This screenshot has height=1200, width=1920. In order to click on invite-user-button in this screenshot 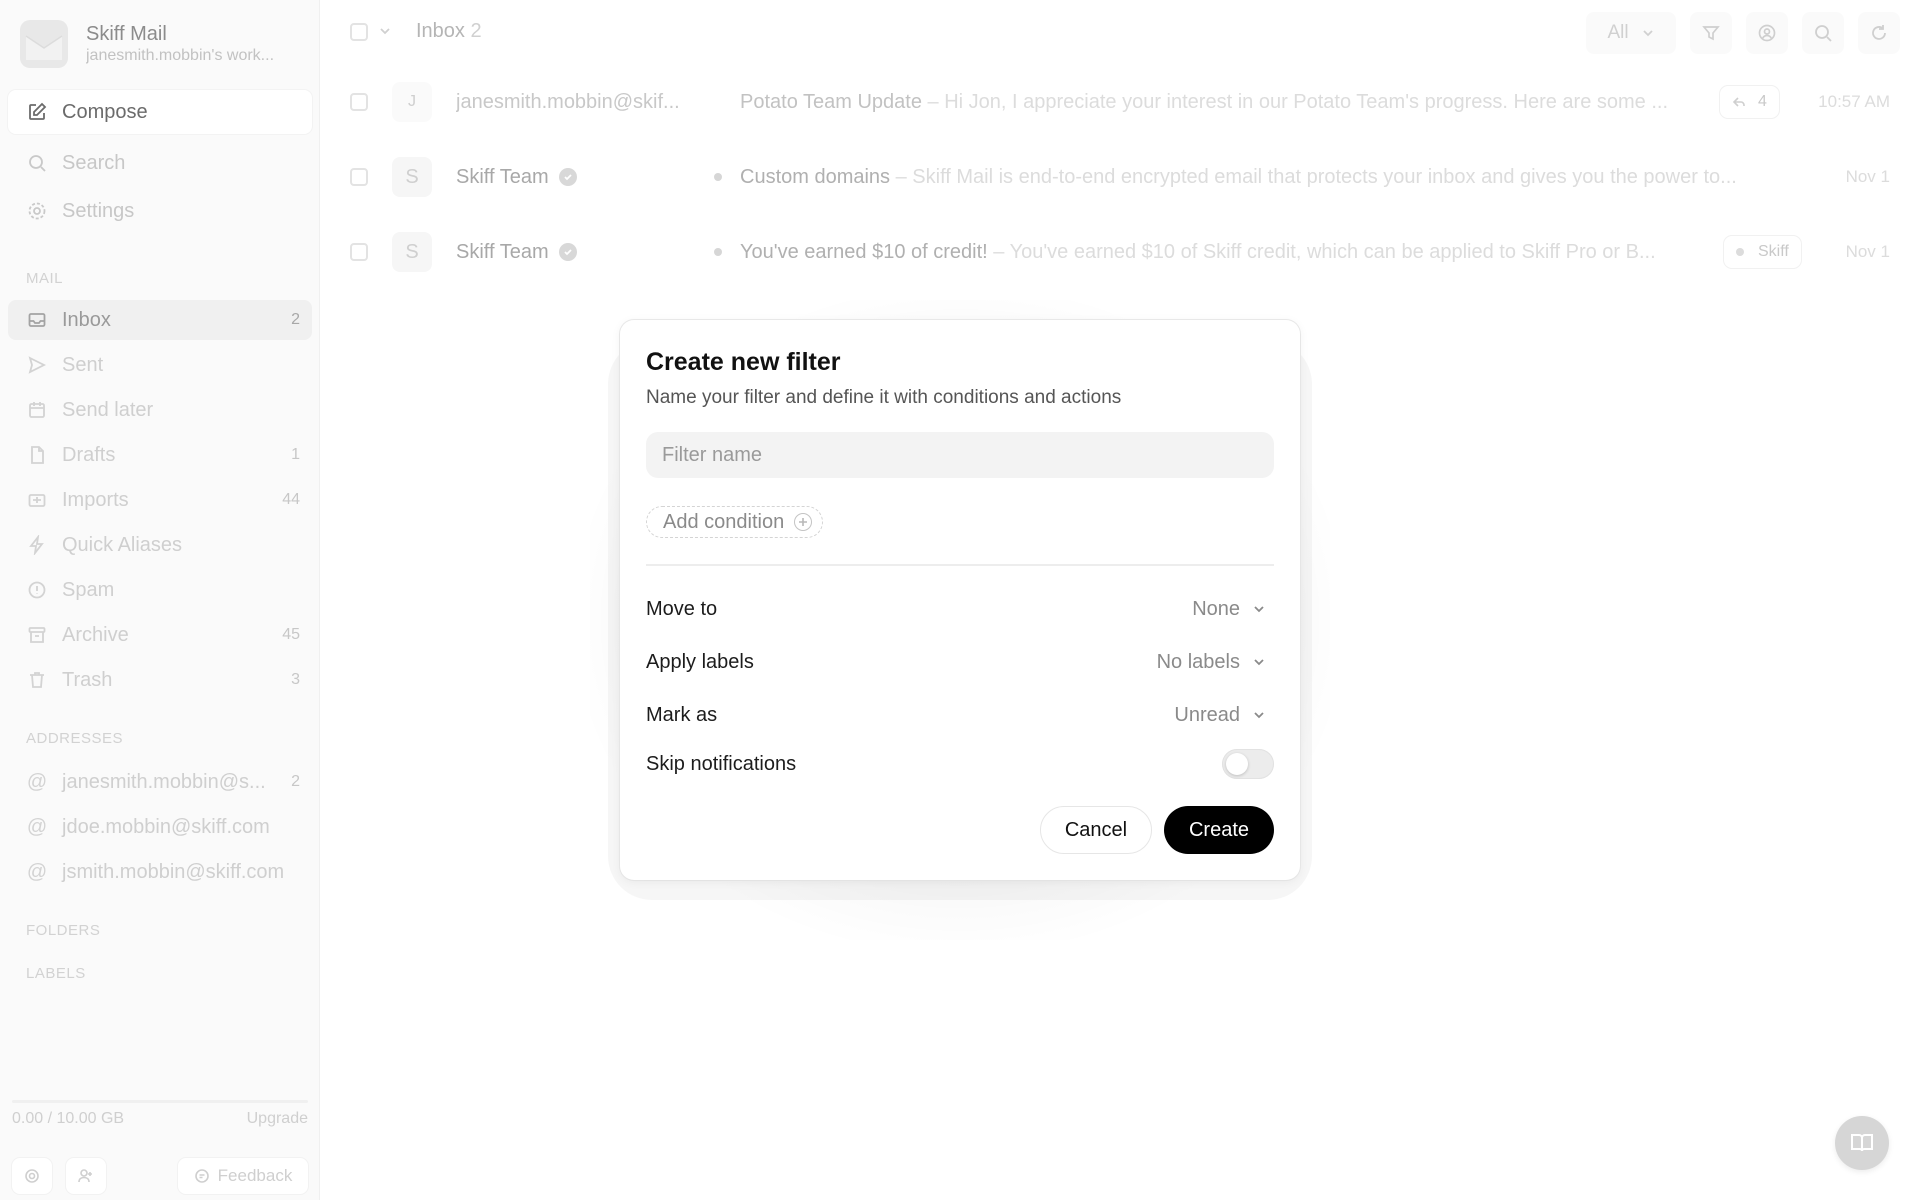, I will do `click(86, 1176)`.